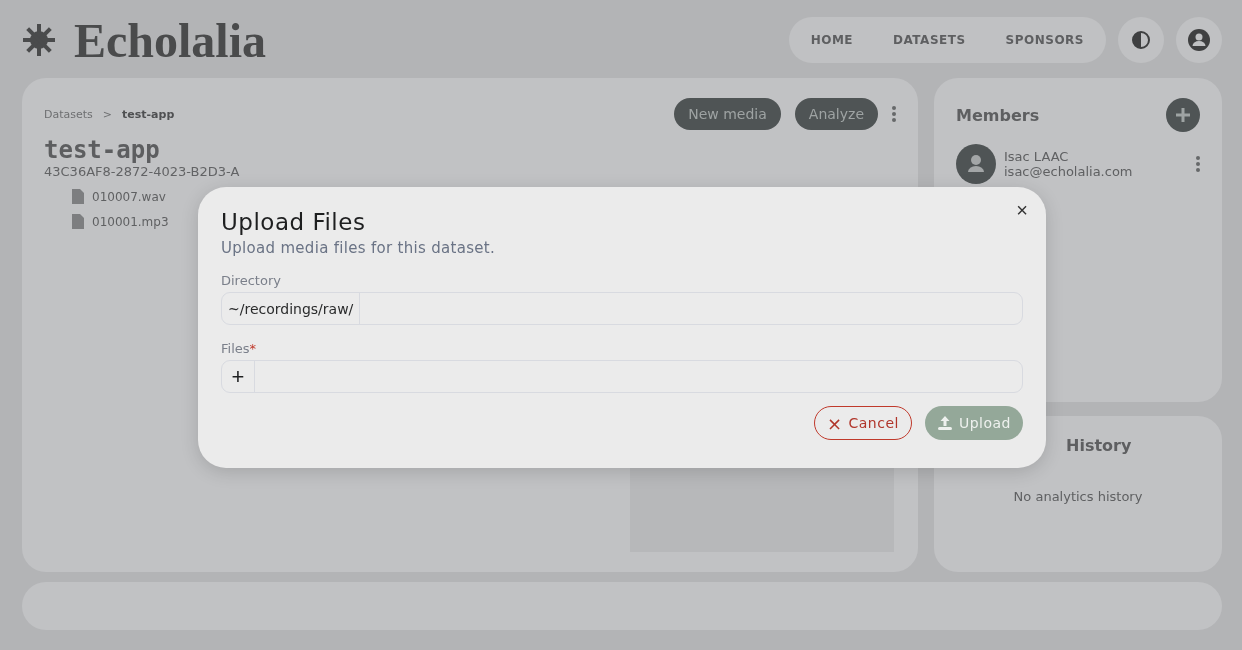  Describe the element at coordinates (142, 171) in the screenshot. I see `dataset-id: 43C36AF8-2872-4023-B2D3-A` at that location.